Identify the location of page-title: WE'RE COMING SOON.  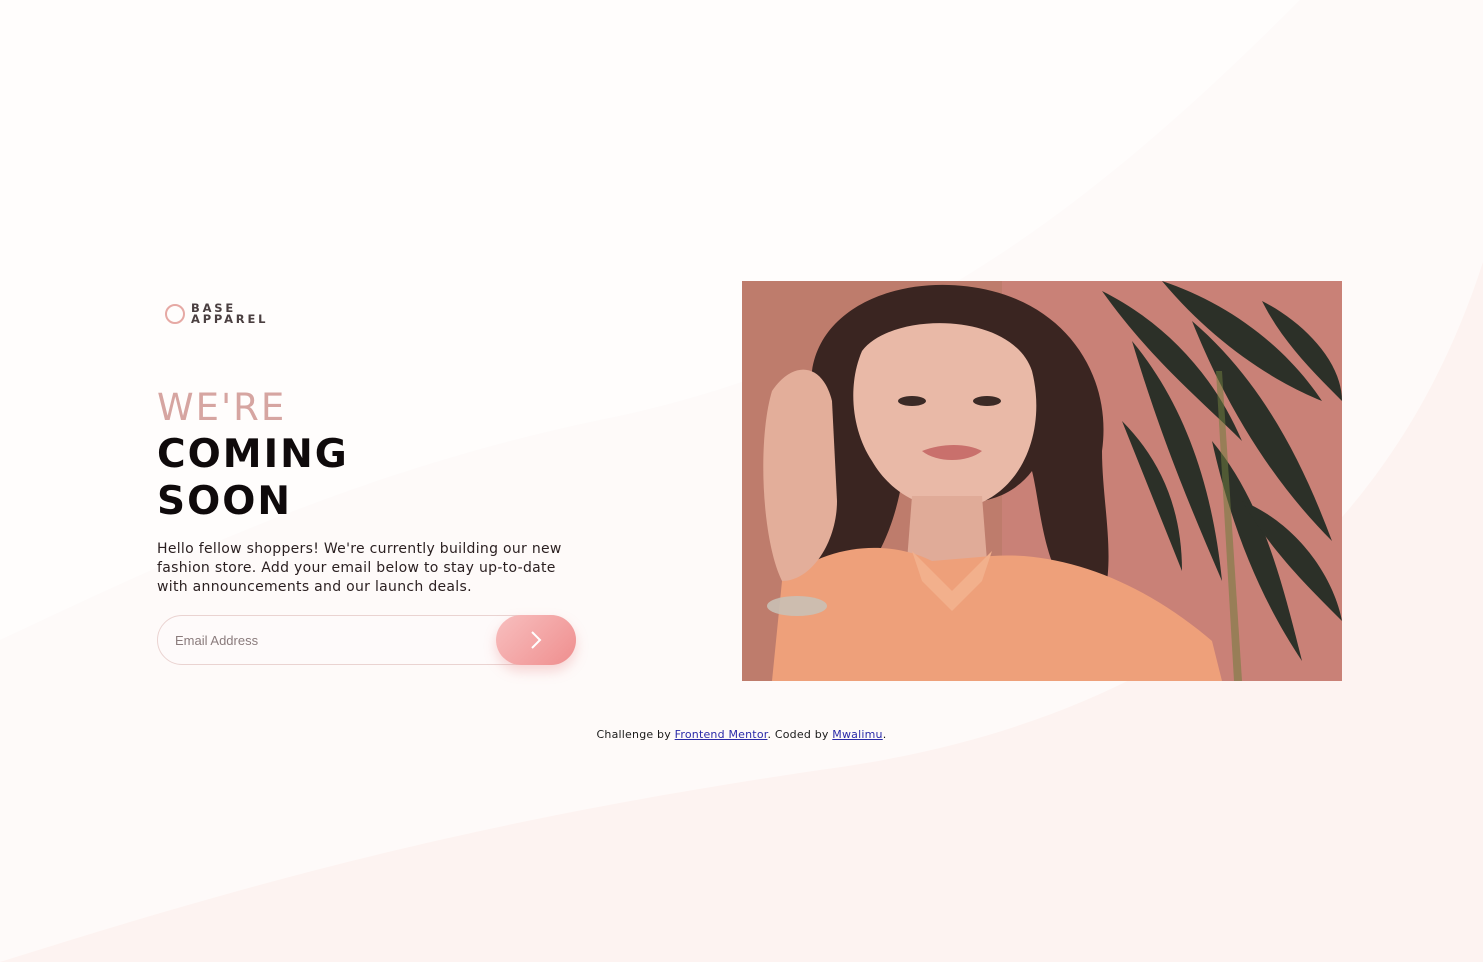
(253, 454).